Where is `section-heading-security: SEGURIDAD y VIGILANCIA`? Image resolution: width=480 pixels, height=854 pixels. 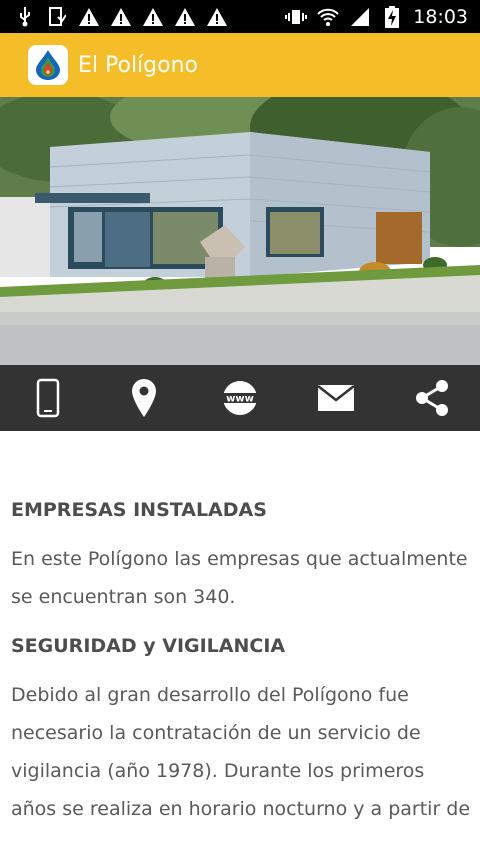
section-heading-security: SEGURIDAD y VIGILANCIA is located at coordinates (148, 646).